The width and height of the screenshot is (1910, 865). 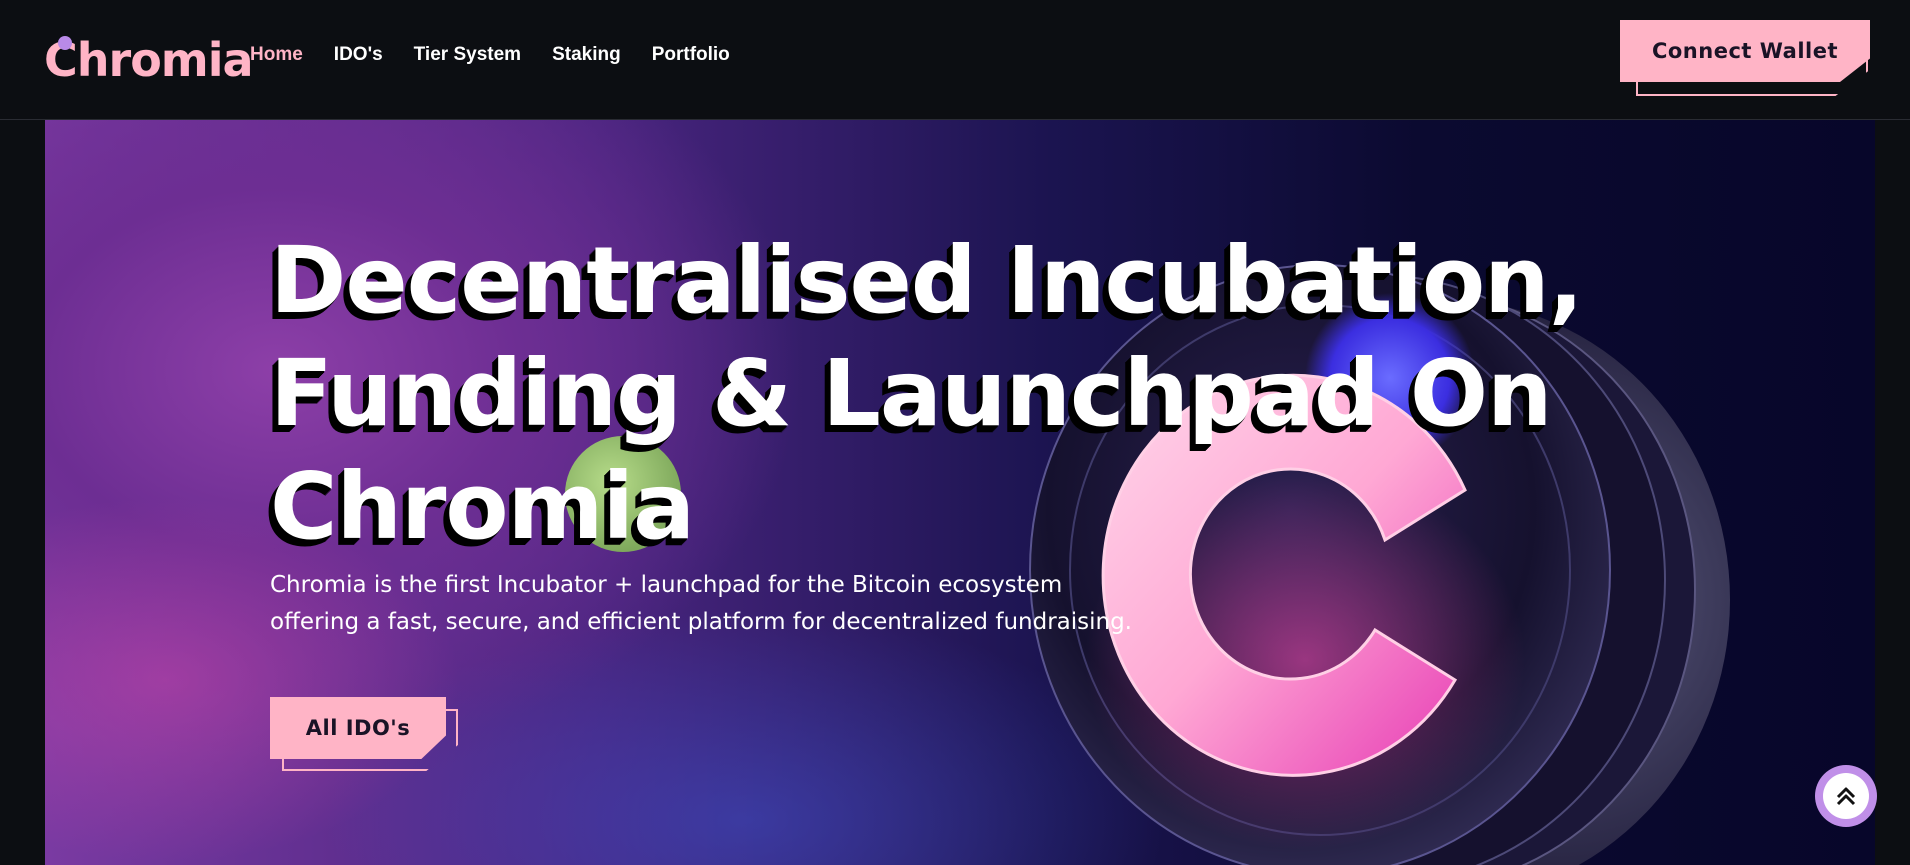 What do you see at coordinates (911, 393) in the screenshot?
I see `headline-line-2: Funding & Launchpad On` at bounding box center [911, 393].